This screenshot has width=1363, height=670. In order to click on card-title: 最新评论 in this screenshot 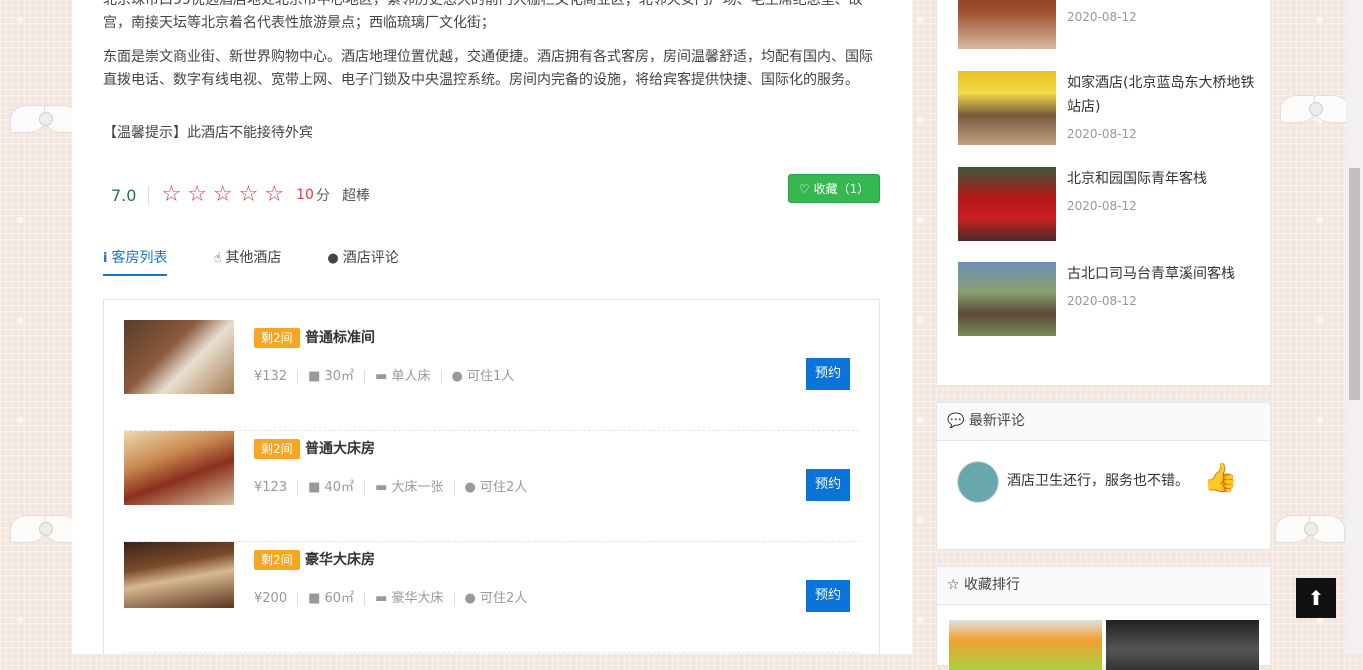, I will do `click(996, 421)`.